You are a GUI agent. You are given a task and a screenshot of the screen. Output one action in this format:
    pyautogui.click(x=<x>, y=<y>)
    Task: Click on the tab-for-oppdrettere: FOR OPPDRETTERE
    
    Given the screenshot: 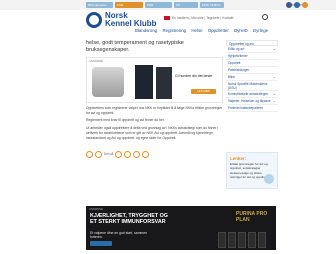 What is the action you would take?
    pyautogui.click(x=129, y=7)
    